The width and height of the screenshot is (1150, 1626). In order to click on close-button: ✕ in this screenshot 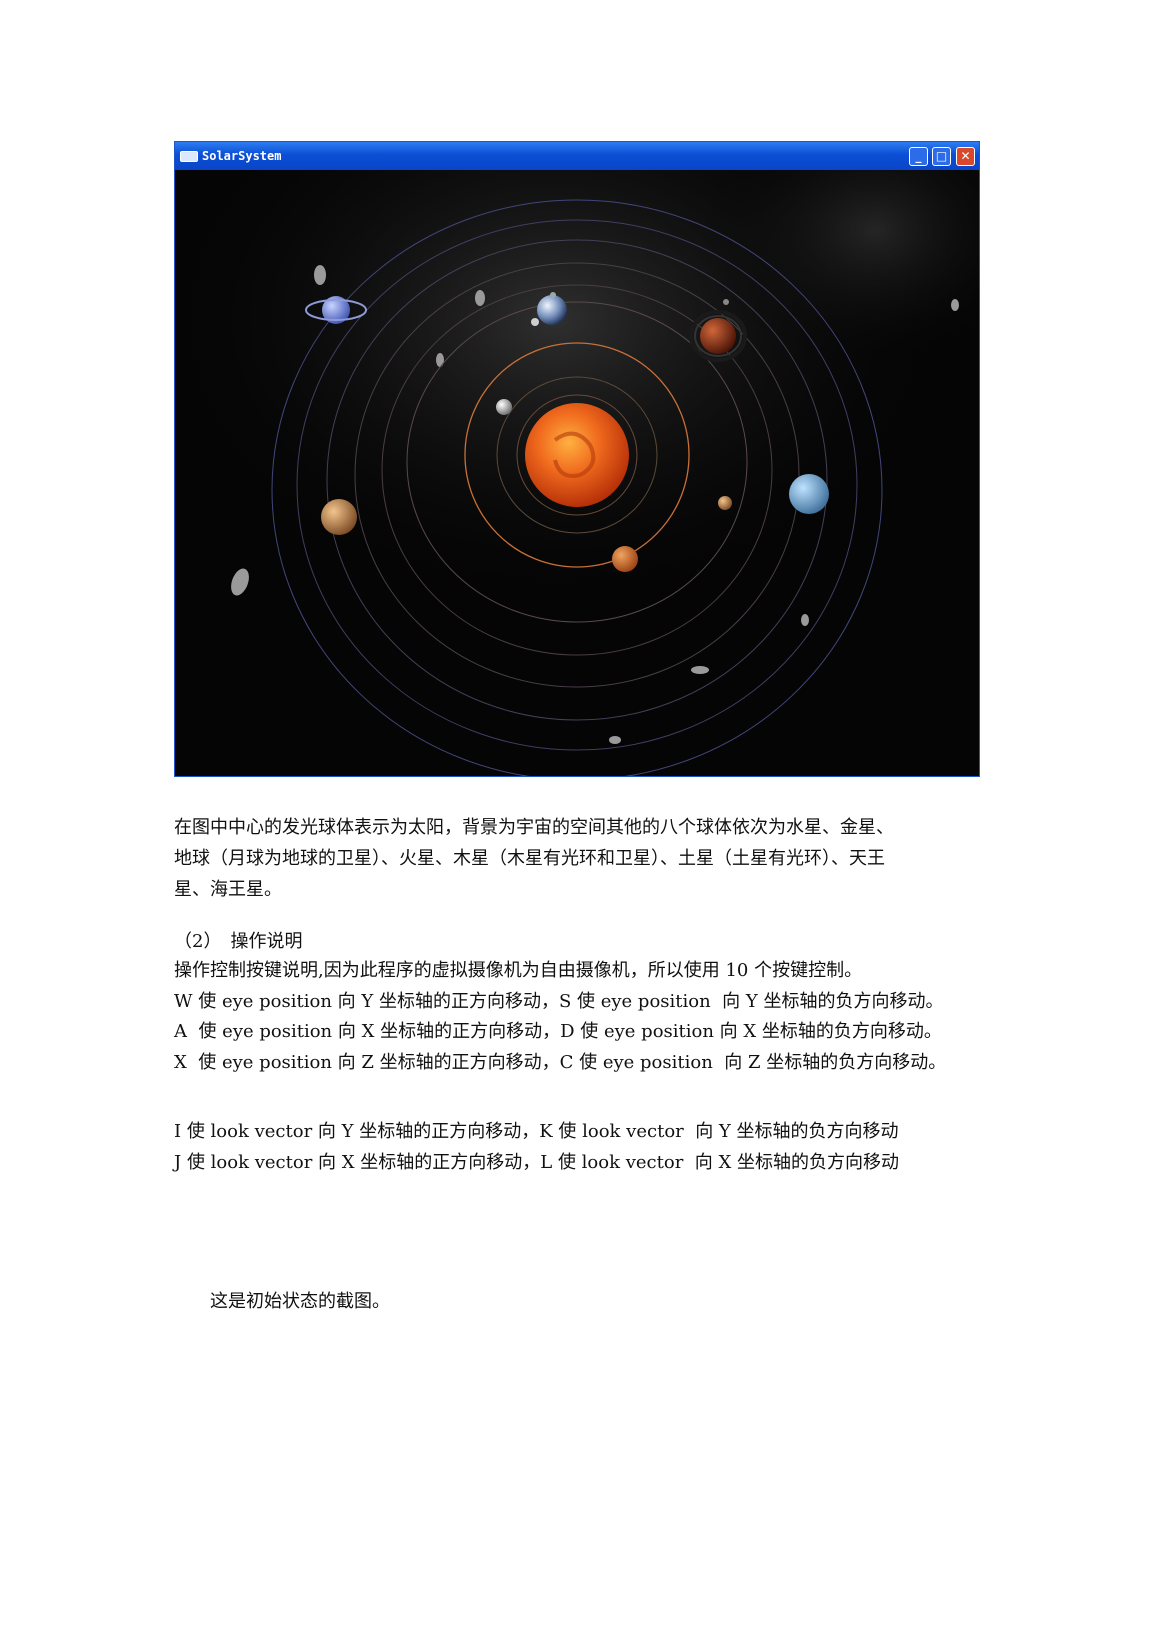, I will do `click(965, 156)`.